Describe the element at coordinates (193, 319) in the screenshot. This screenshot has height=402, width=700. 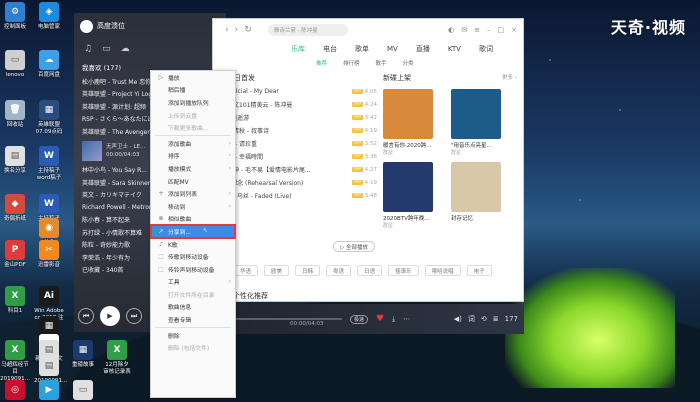
I see `menu-item: 查看专辑` at that location.